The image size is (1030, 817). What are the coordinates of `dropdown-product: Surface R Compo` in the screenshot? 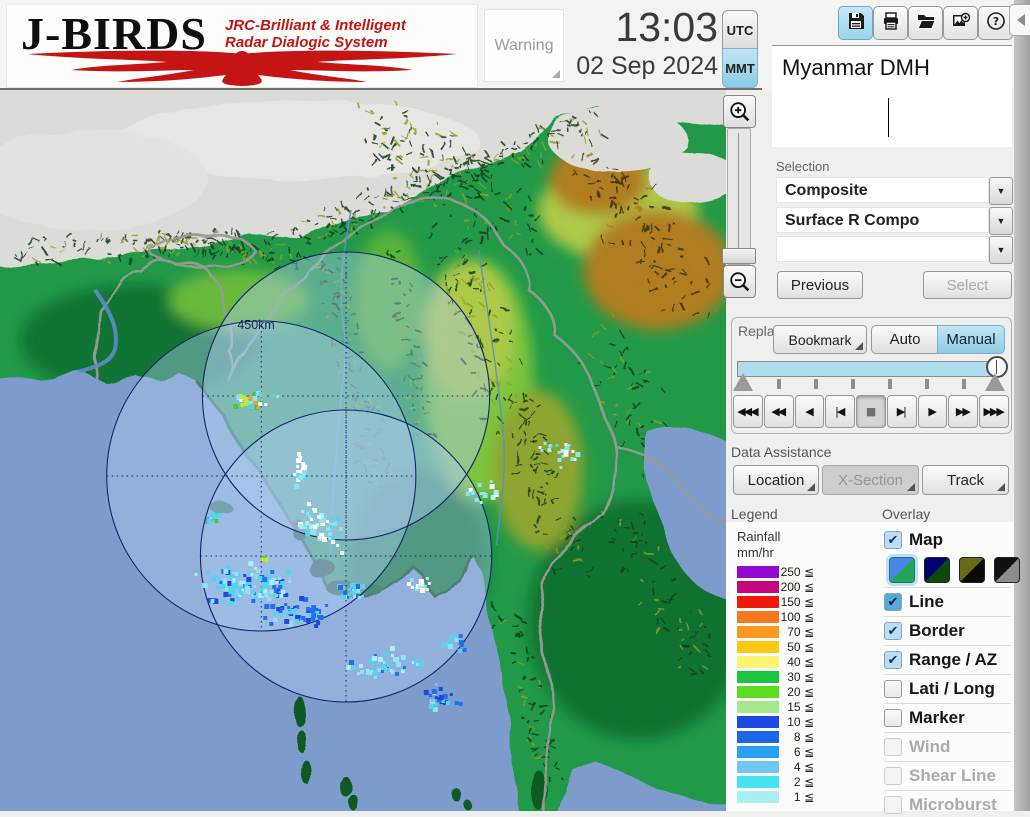 It's located at (882, 220).